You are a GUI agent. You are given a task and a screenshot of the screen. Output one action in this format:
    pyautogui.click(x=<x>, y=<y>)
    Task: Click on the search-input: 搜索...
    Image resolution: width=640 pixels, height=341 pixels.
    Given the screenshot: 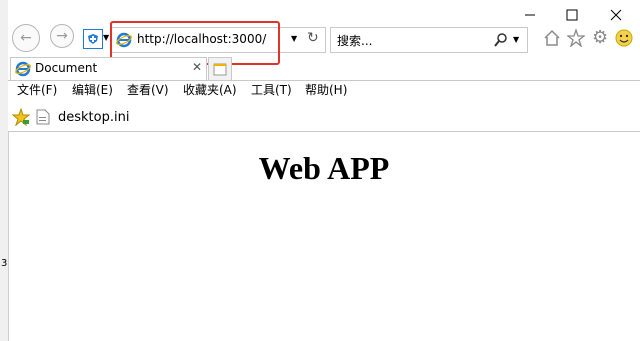 What is the action you would take?
    pyautogui.click(x=354, y=40)
    